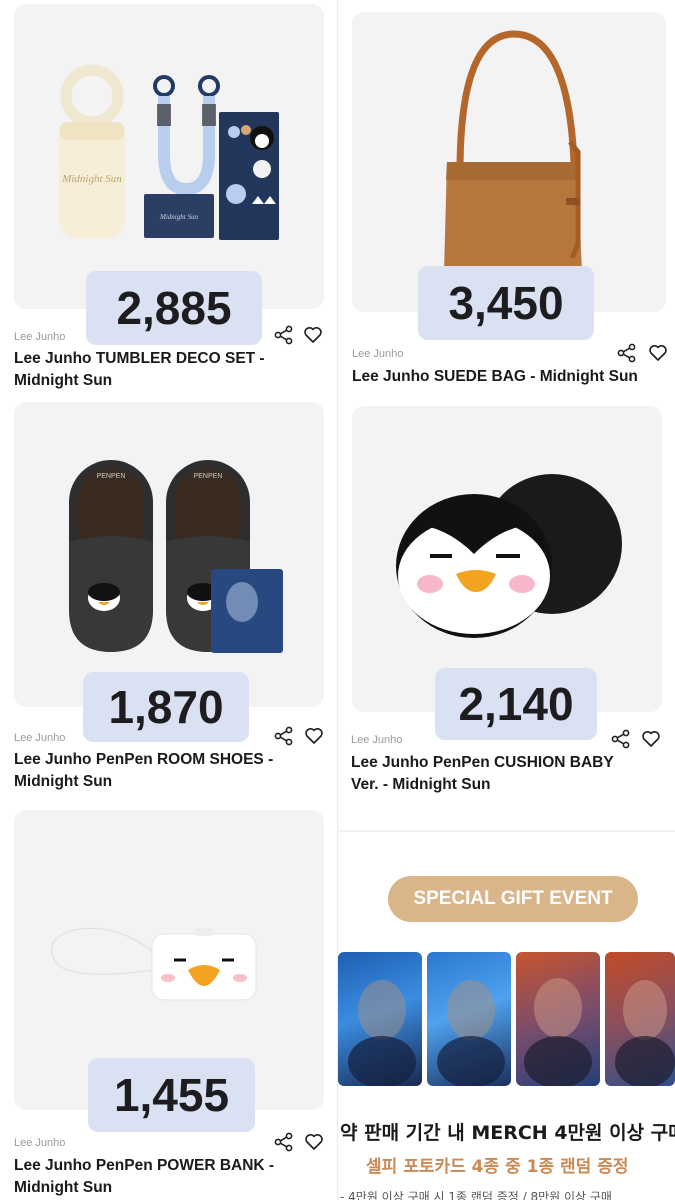 This screenshot has height=1200, width=675. Describe the element at coordinates (169, 152) in the screenshot. I see `tumbler-set-illustration: Midnight Sun Midnight Sun` at that location.